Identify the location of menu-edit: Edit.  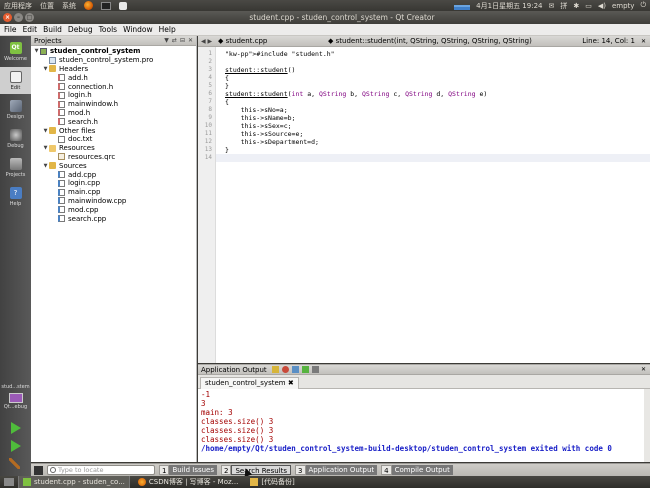
(30, 29).